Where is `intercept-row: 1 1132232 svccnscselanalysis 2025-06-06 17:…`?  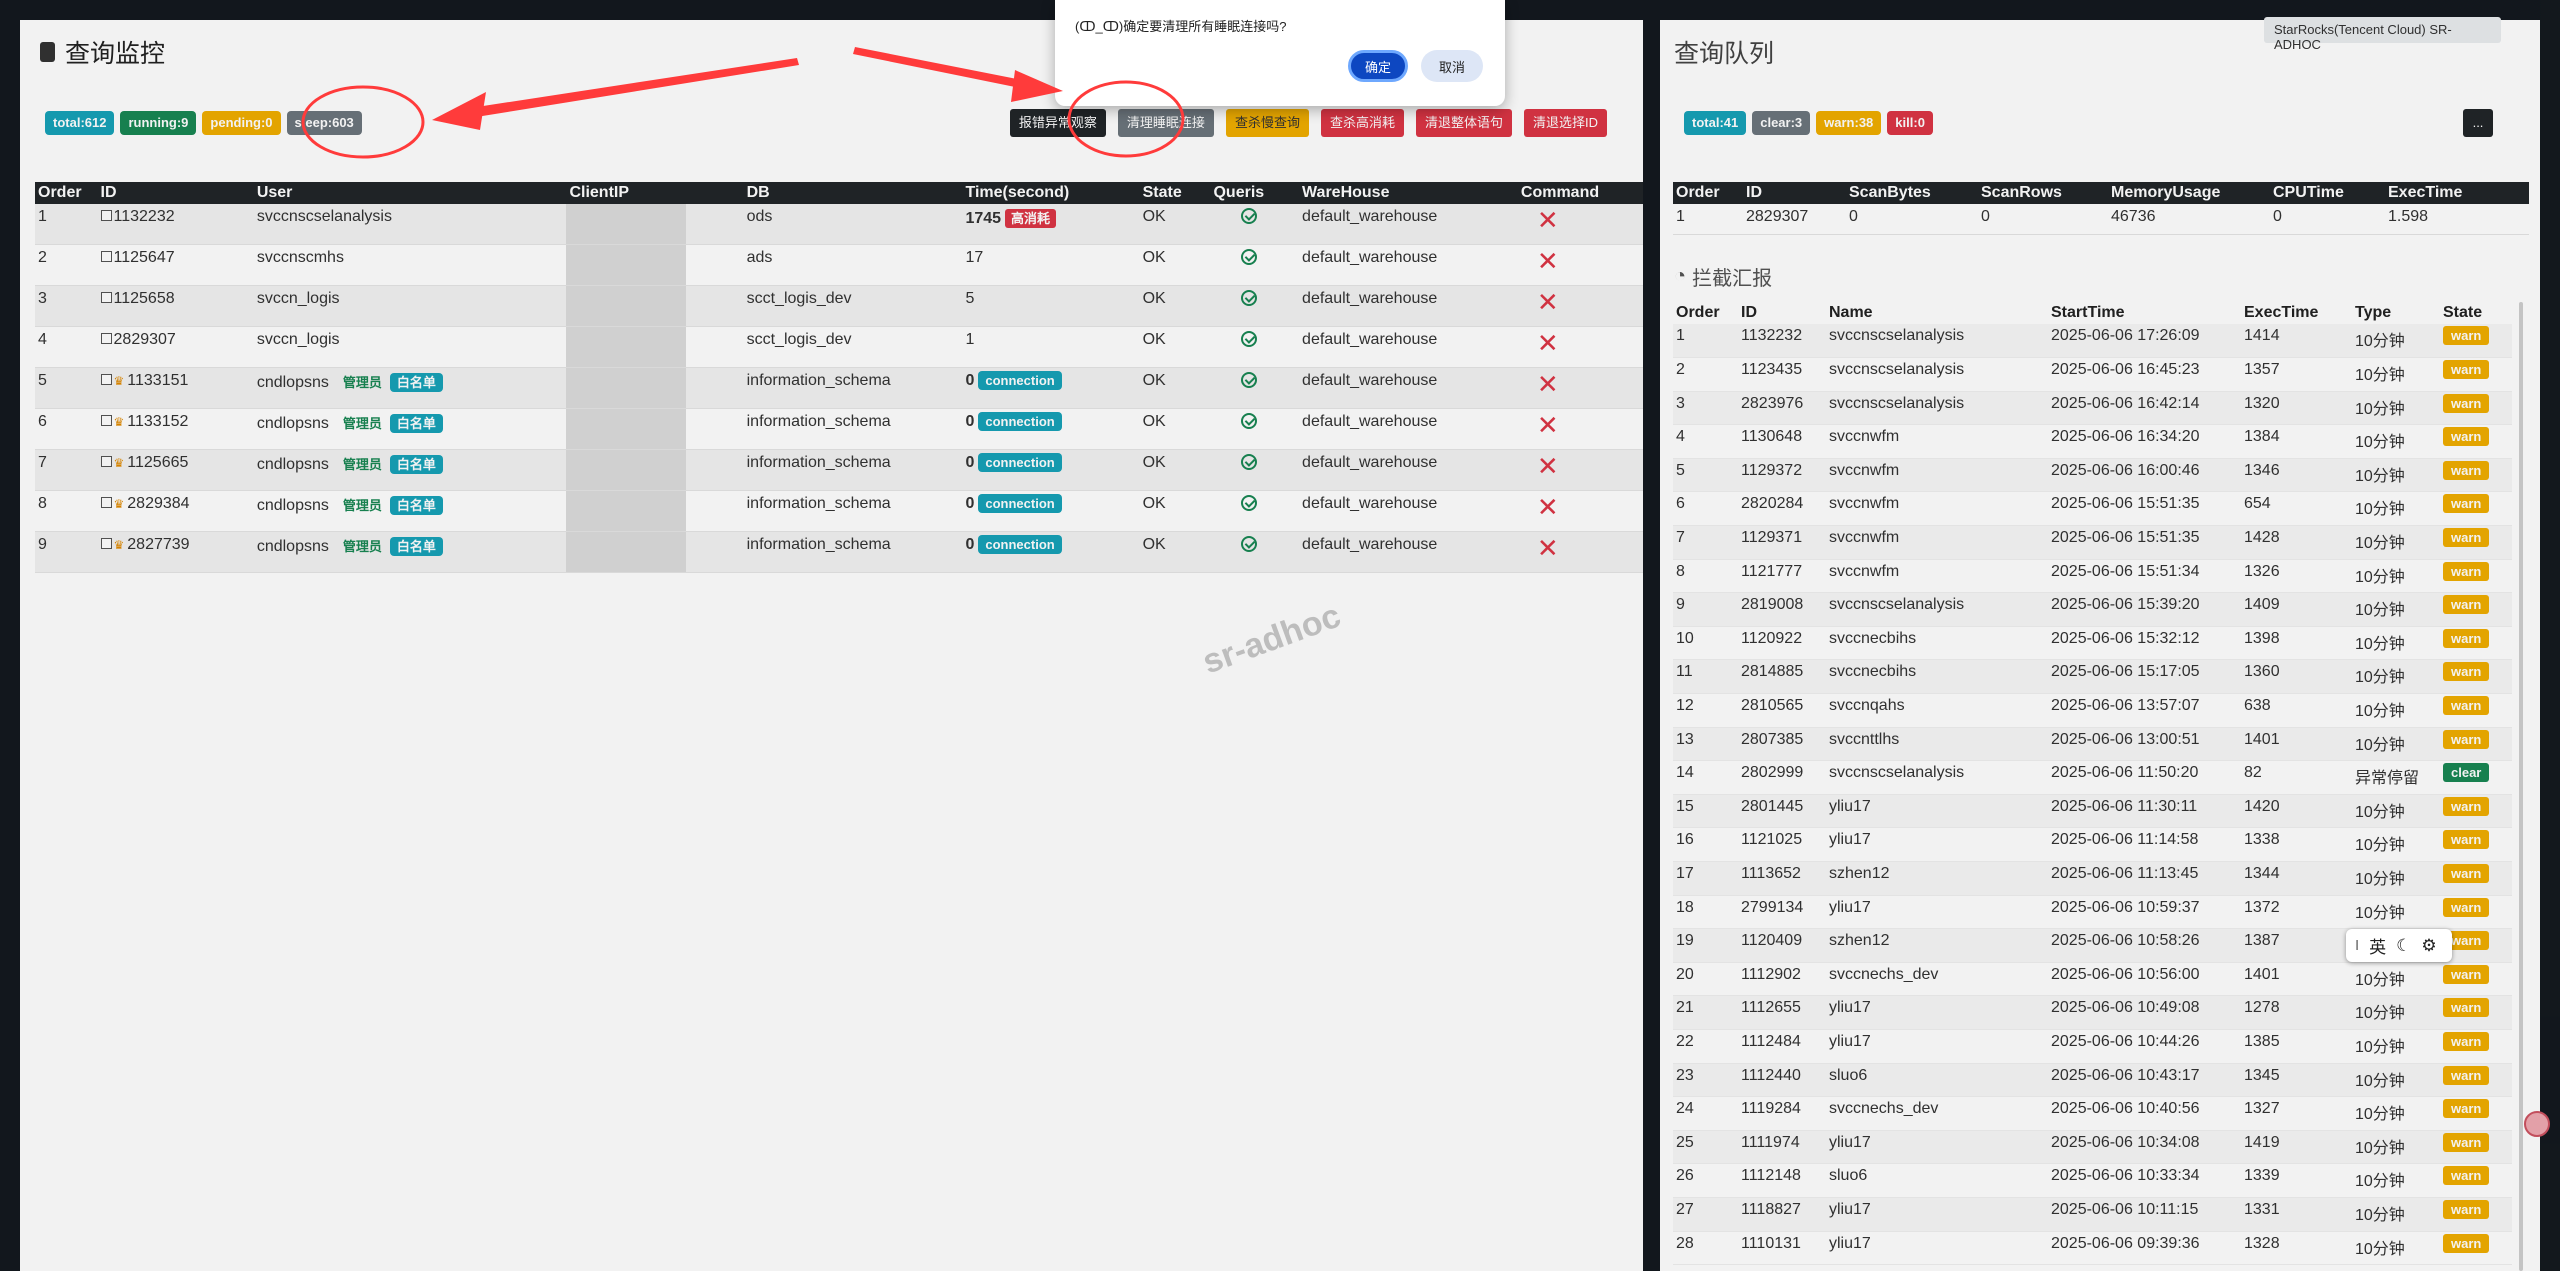 intercept-row: 1 1132232 svccnscselanalysis 2025-06-06 17:… is located at coordinates (2092, 341).